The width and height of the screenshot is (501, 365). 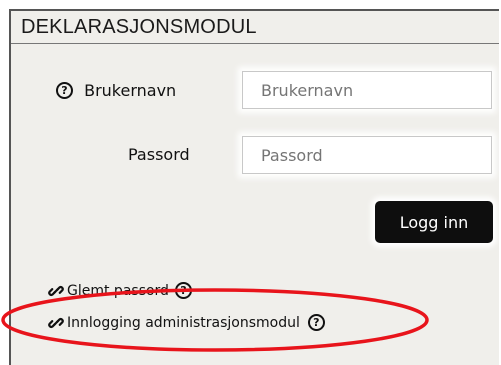 I want to click on username-label-row: ? Brukernavn, so click(x=116, y=90).